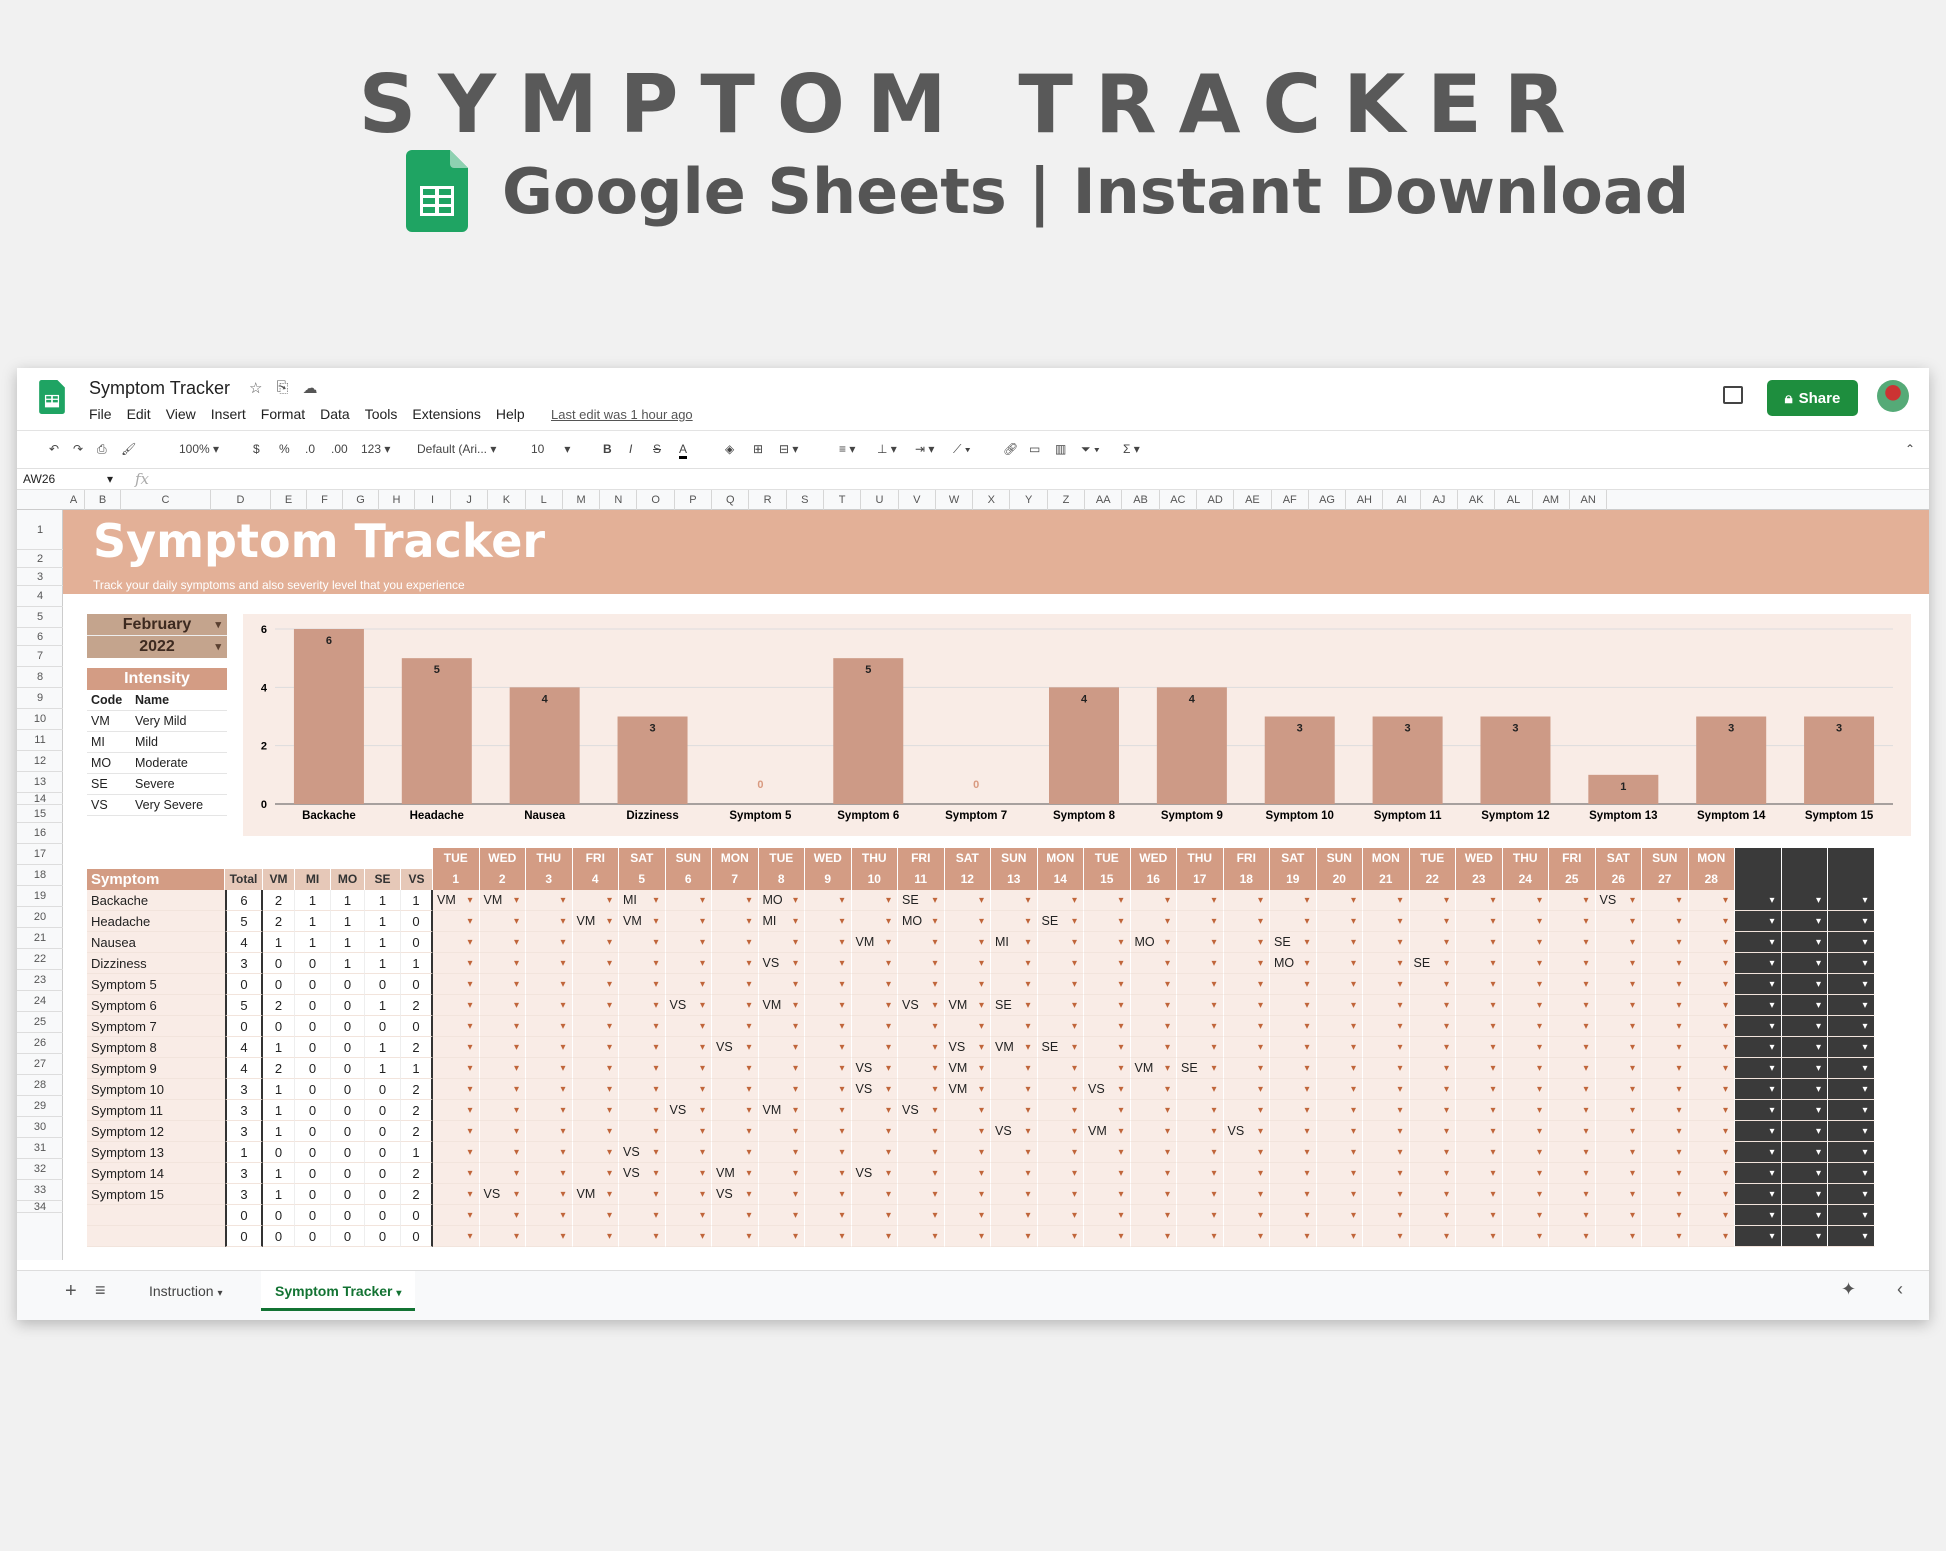 The image size is (1946, 1551). What do you see at coordinates (375, 449) in the screenshot?
I see `more-formats-button: 123 ▾` at bounding box center [375, 449].